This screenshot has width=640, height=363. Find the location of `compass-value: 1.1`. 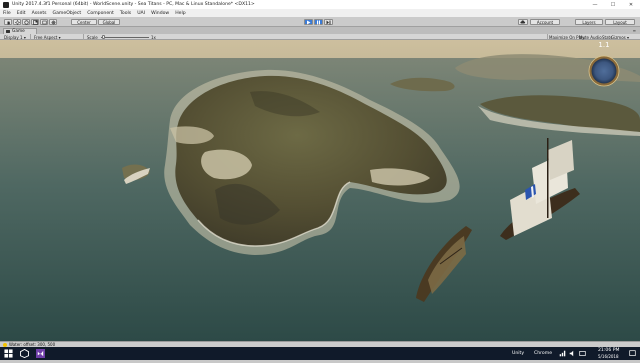

compass-value: 1.1 is located at coordinates (603, 45).